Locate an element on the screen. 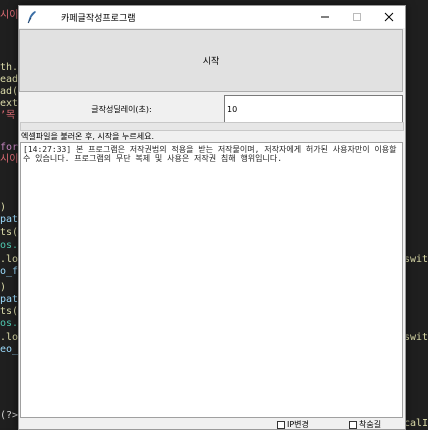  favorite-label: 착숨길 is located at coordinates (370, 424).